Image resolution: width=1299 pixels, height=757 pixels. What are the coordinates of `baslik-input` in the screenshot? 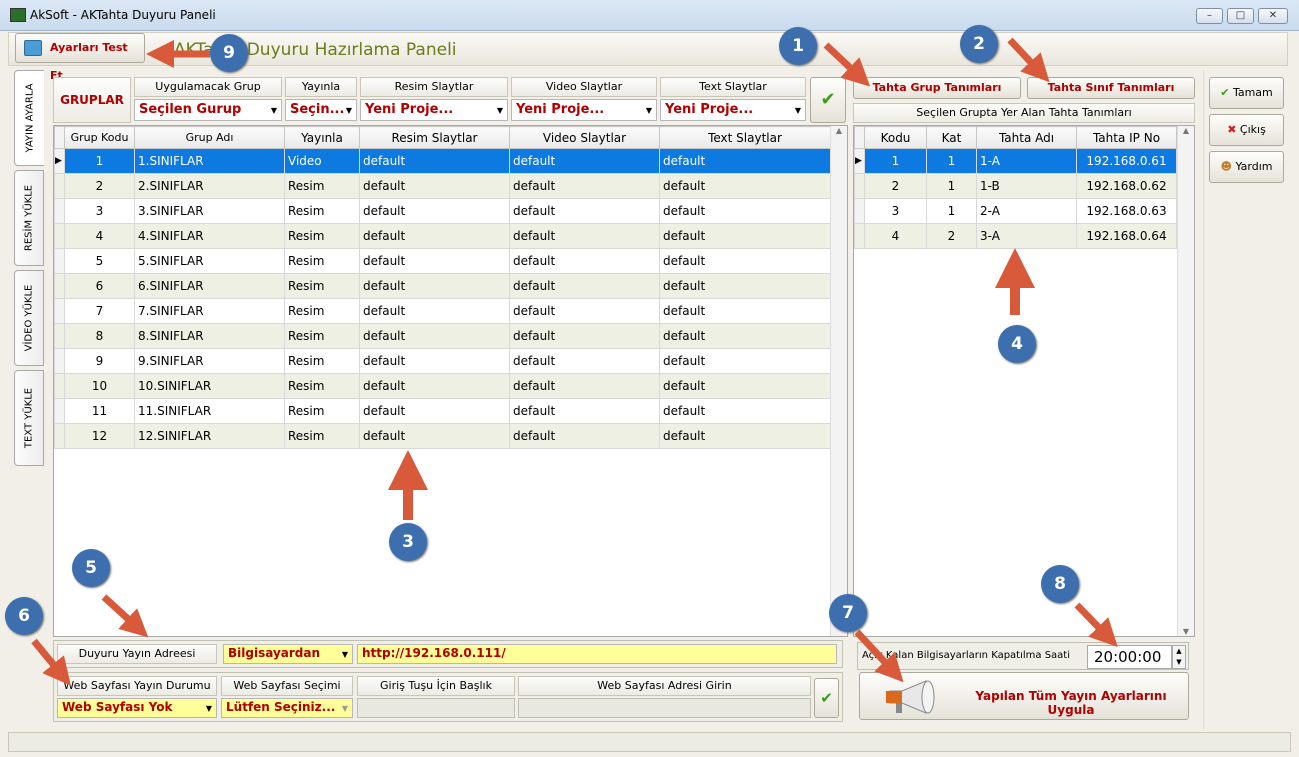 It's located at (436, 708).